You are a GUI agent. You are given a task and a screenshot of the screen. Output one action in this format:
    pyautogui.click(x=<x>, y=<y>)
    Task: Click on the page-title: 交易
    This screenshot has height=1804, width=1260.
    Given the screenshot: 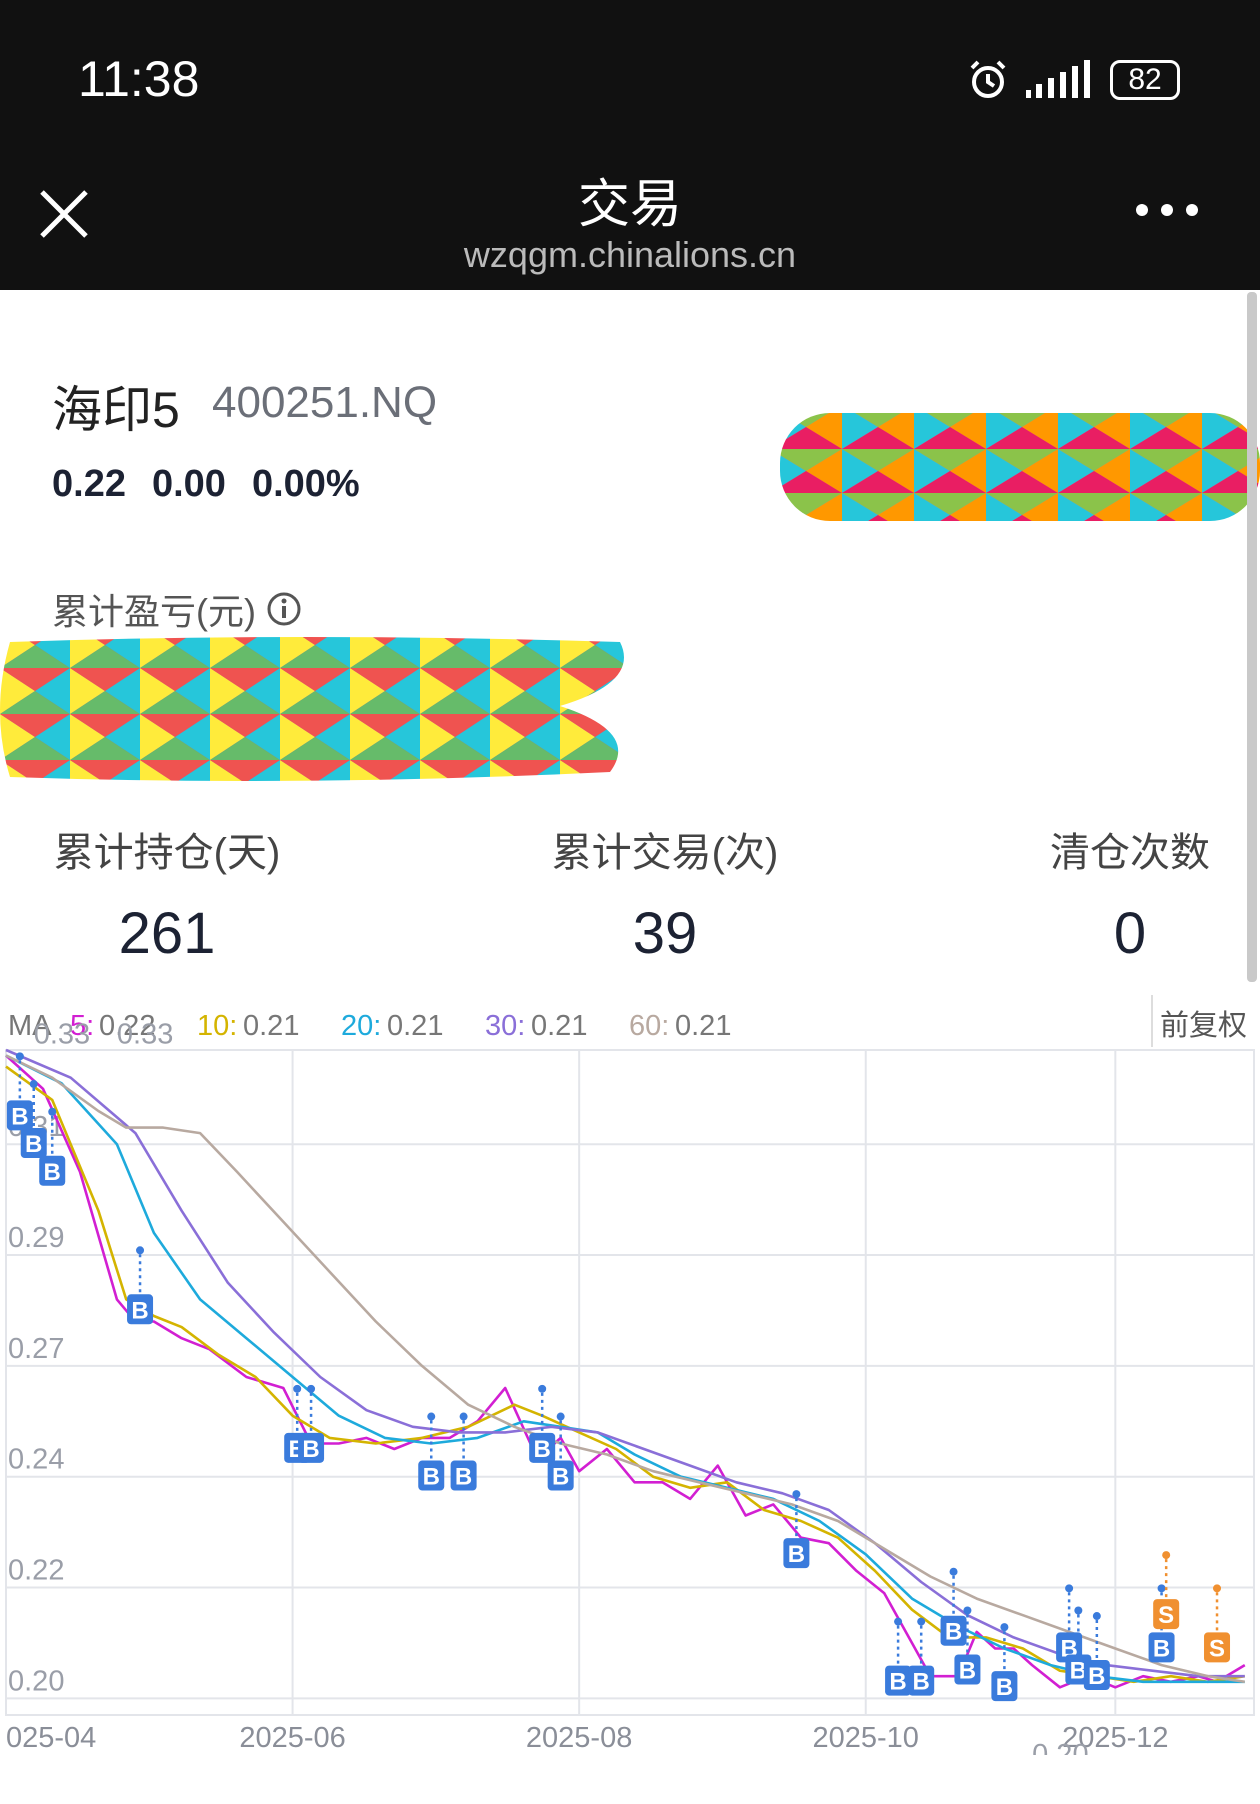 What is the action you would take?
    pyautogui.click(x=629, y=205)
    